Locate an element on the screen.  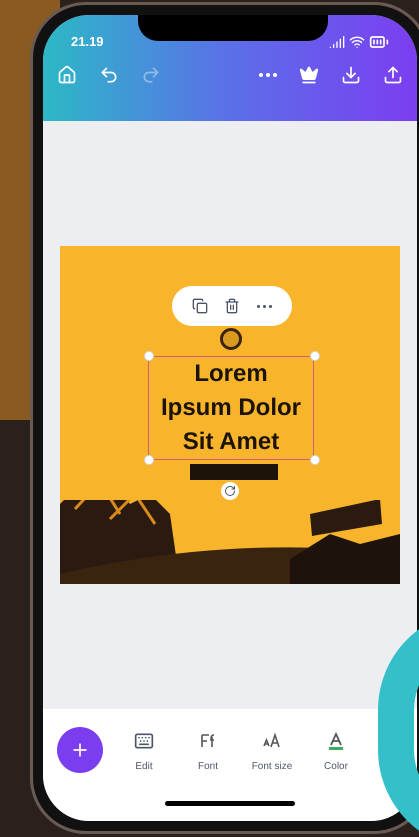
crown-button is located at coordinates (309, 75).